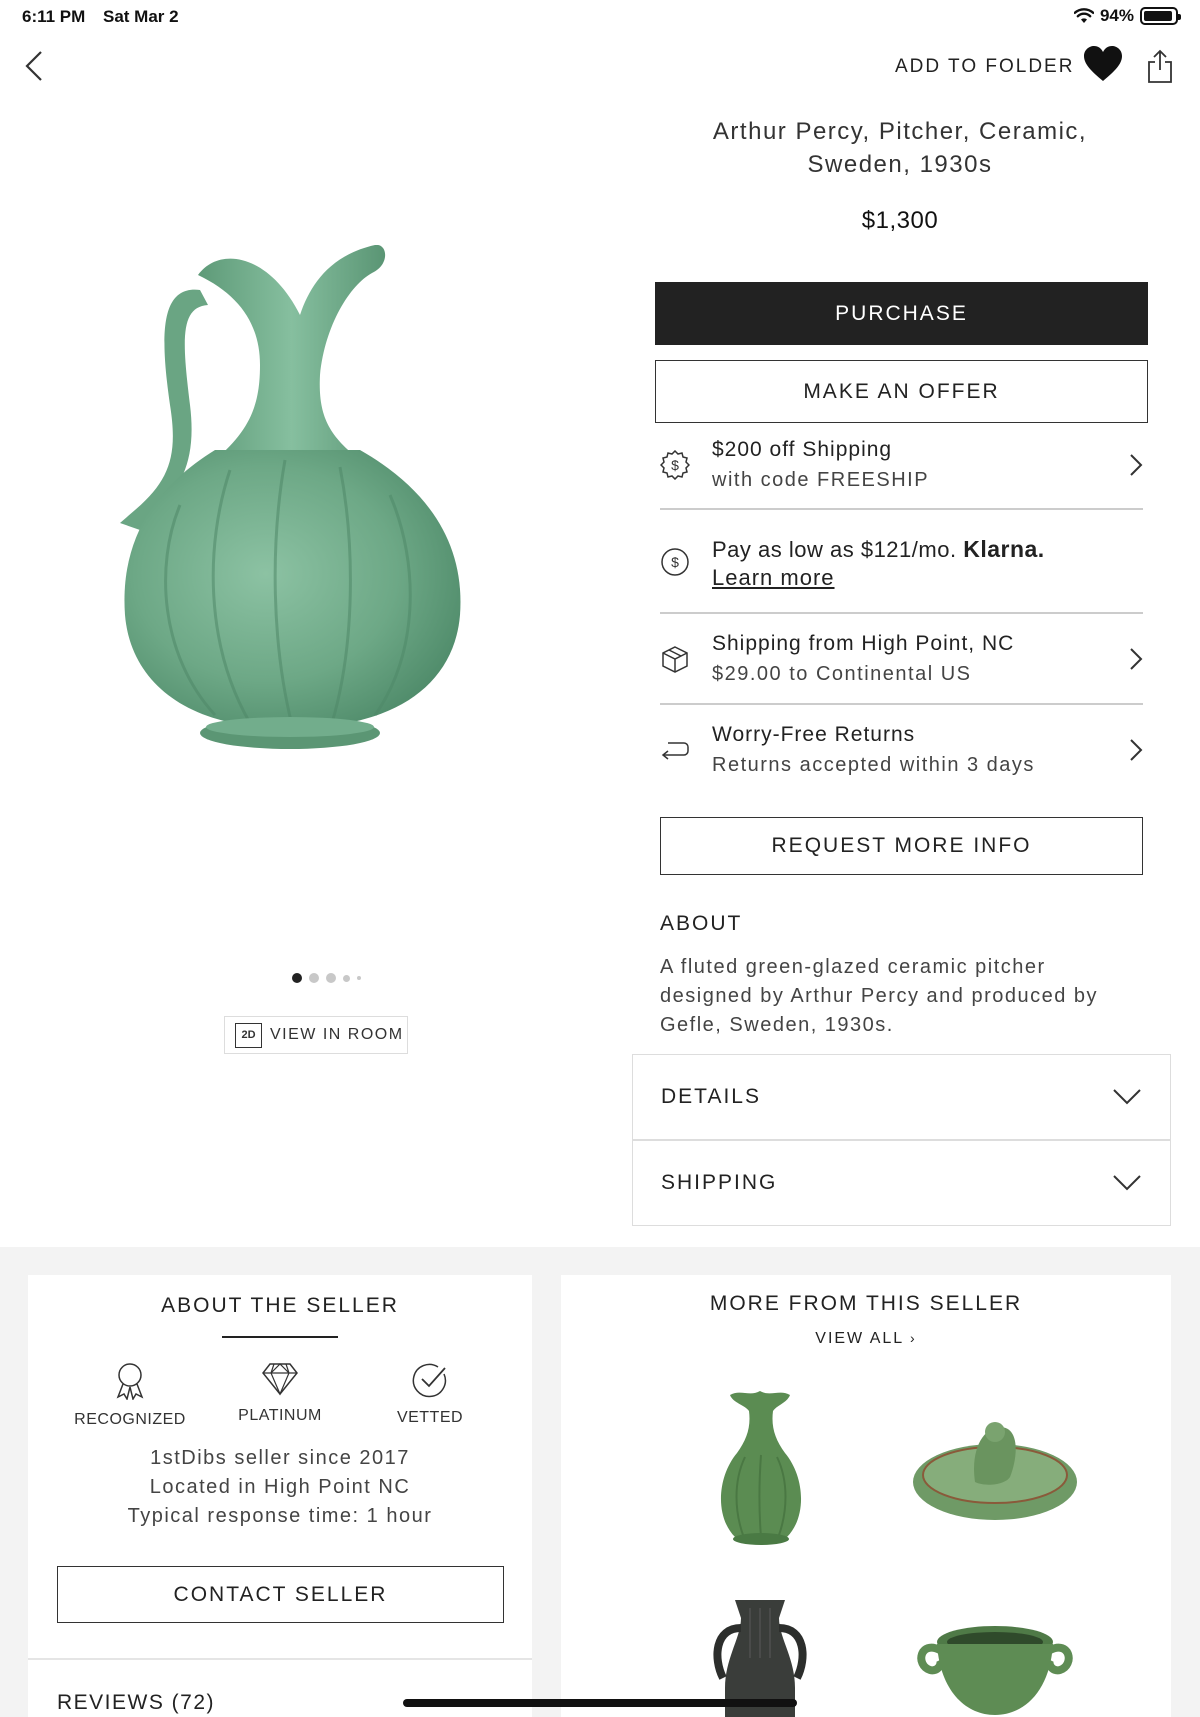 This screenshot has height=1717, width=1200. I want to click on promo-row: $ $200 off Shipping with code FREESHIP, so click(901, 465).